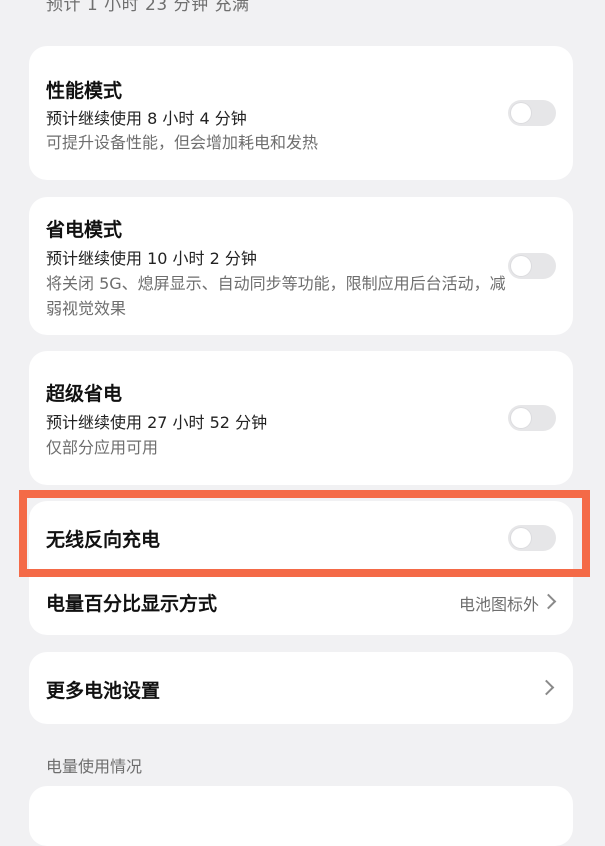  Describe the element at coordinates (84, 91) in the screenshot. I see `performance-mode-title: 性能模式` at that location.